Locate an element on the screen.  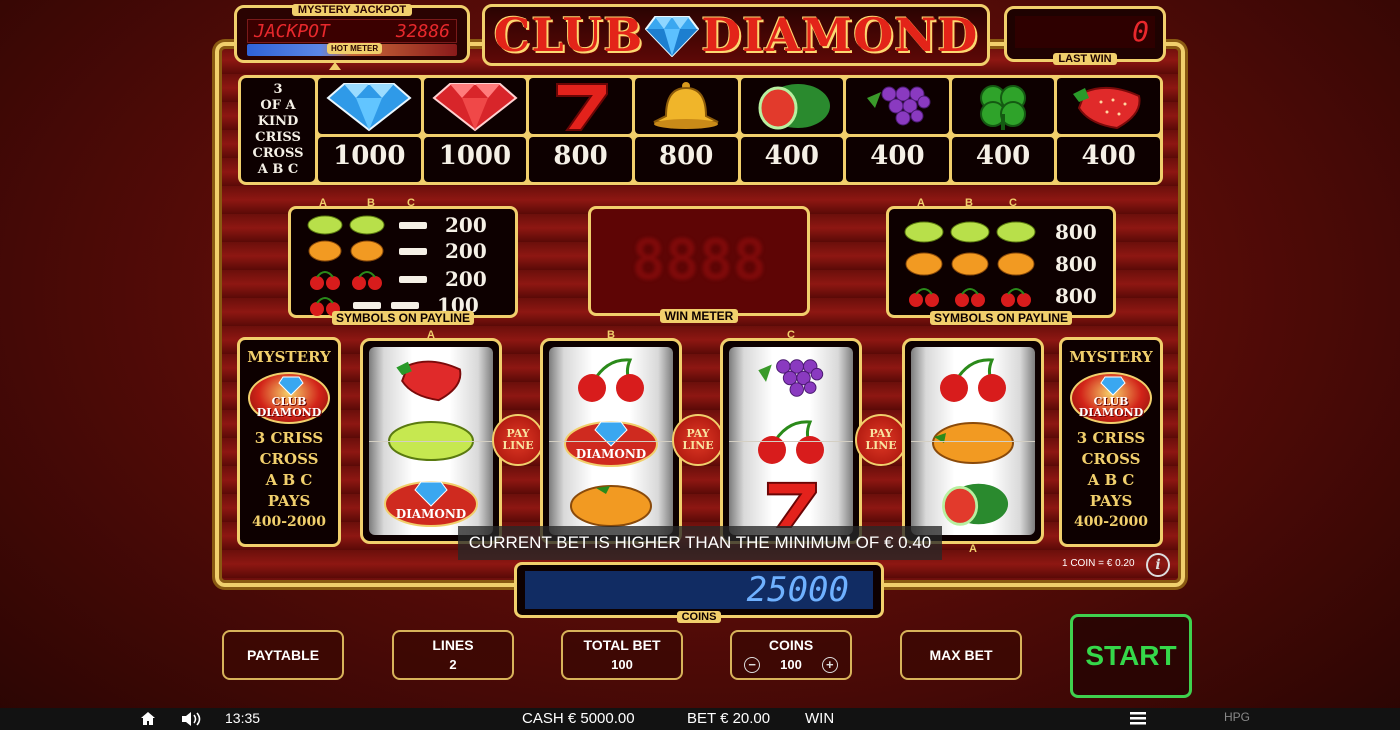
max-bet-button: MAX BET is located at coordinates (961, 655).